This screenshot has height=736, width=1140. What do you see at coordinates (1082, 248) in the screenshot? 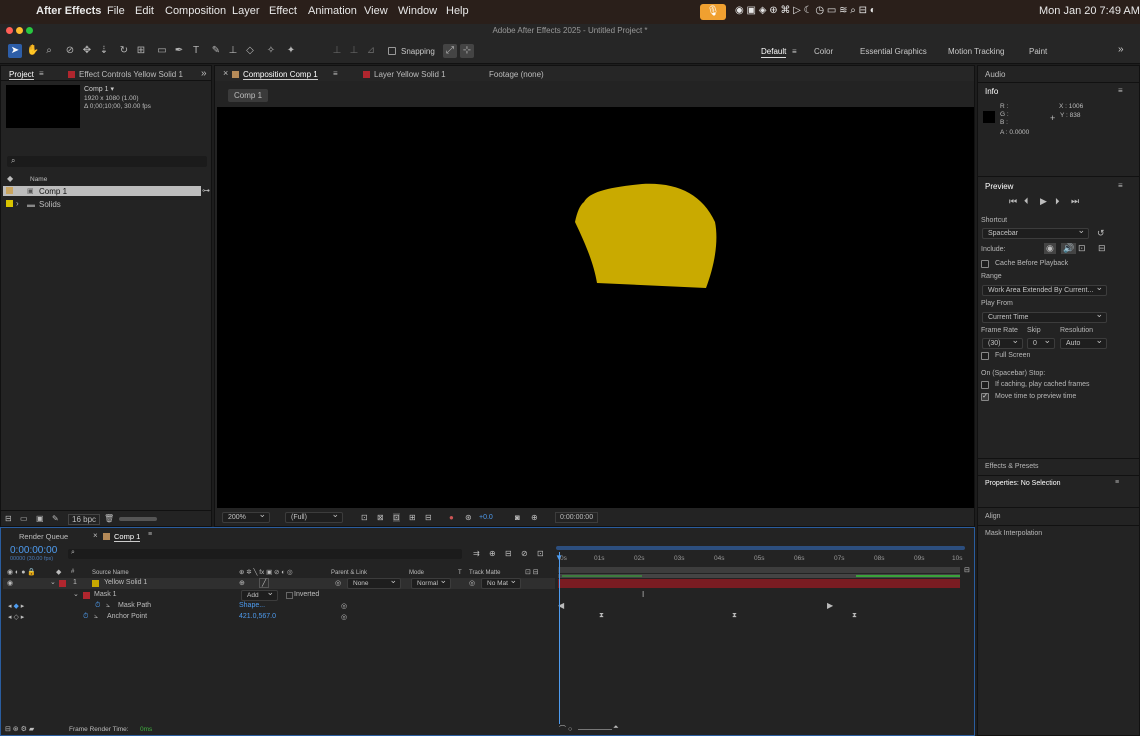
I see `include-overlays-icon: ⊡` at bounding box center [1082, 248].